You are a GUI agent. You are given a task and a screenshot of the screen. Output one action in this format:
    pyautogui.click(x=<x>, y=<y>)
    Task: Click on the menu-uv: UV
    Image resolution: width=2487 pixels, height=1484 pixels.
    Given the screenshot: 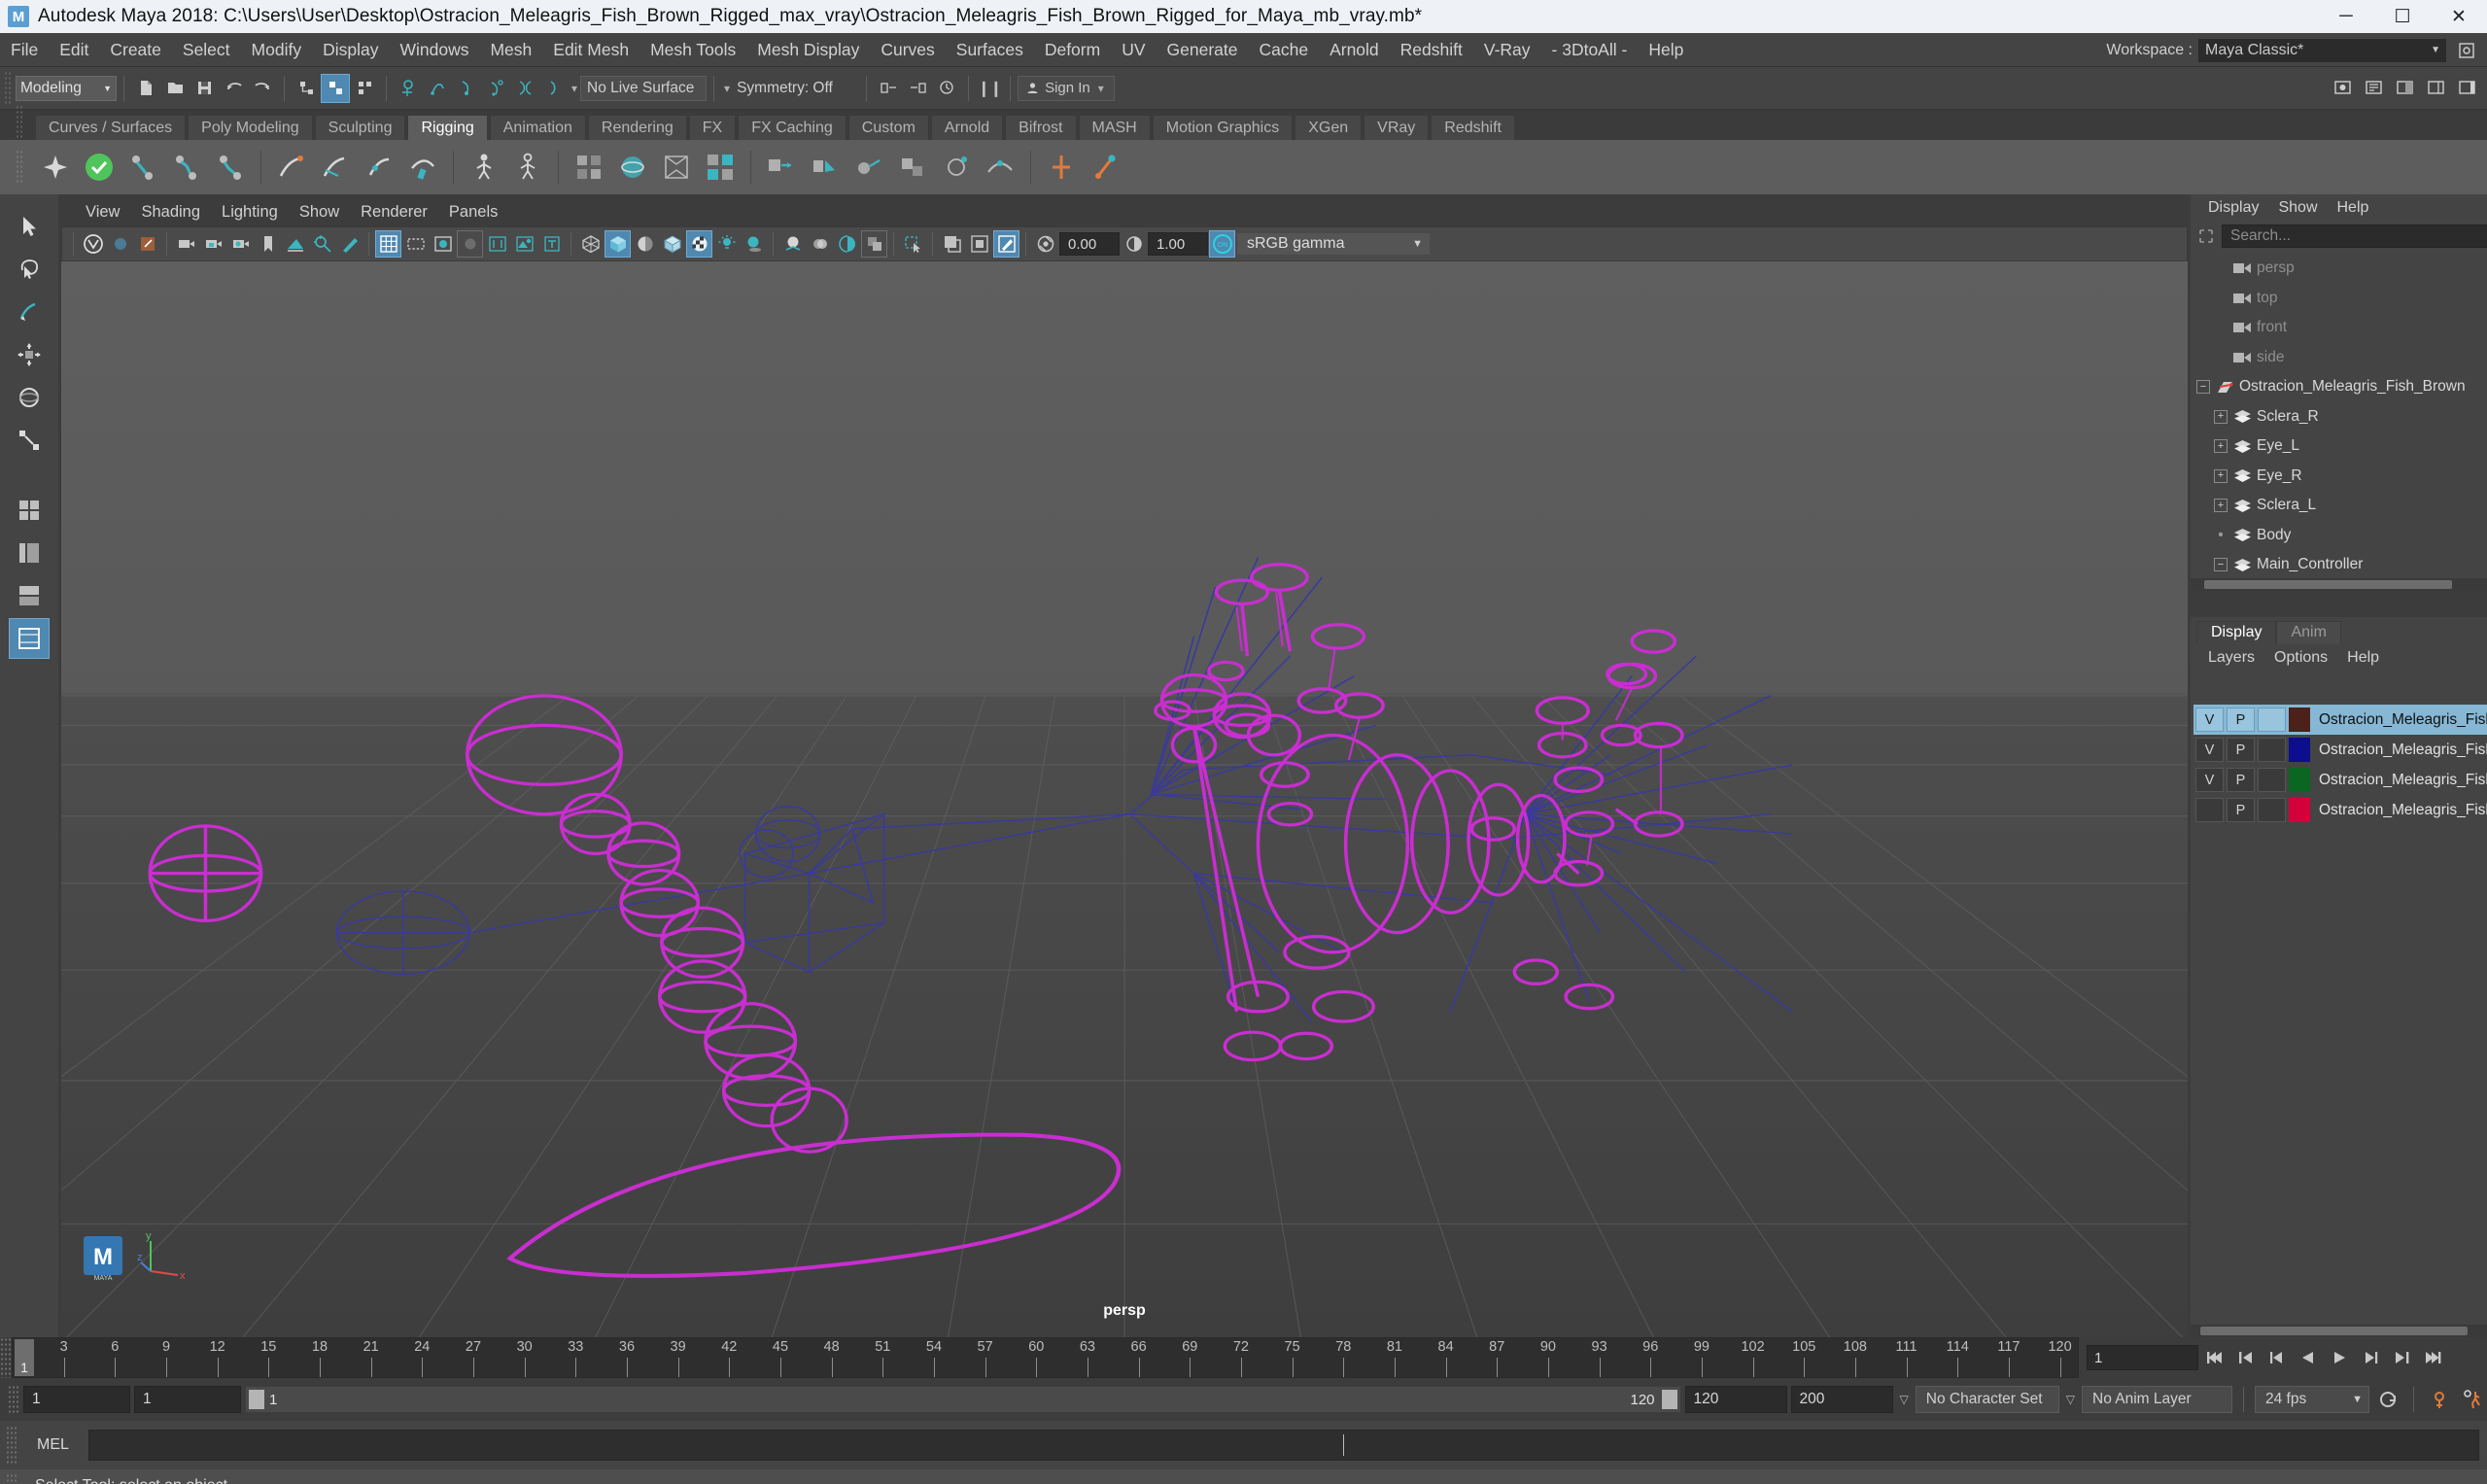 What is the action you would take?
    pyautogui.click(x=1133, y=50)
    